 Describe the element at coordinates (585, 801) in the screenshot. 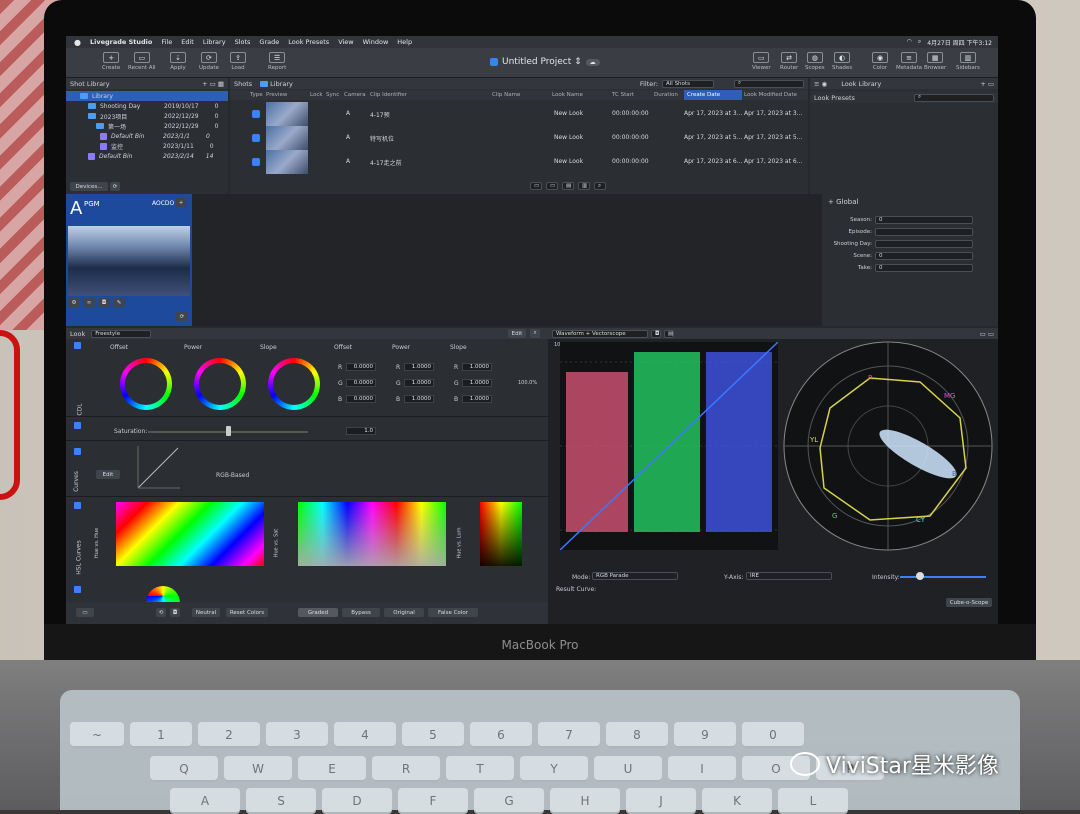

I see `key: H` at that location.